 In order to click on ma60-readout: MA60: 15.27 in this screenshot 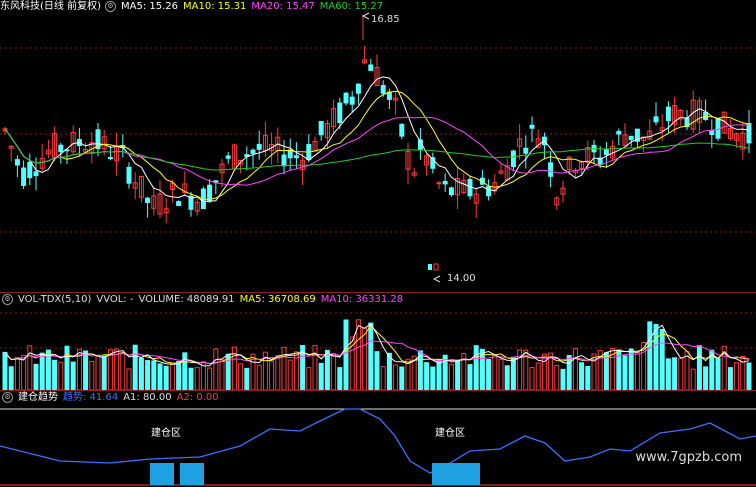, I will do `click(351, 6)`.